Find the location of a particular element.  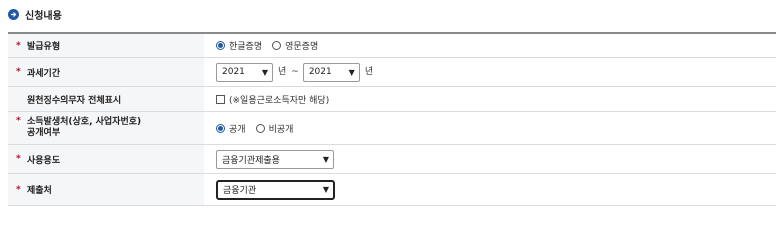

row-income-source: * 소득발생처(상호, 사업자번호) 공개여부 공개 비공개 is located at coordinates (392, 128).